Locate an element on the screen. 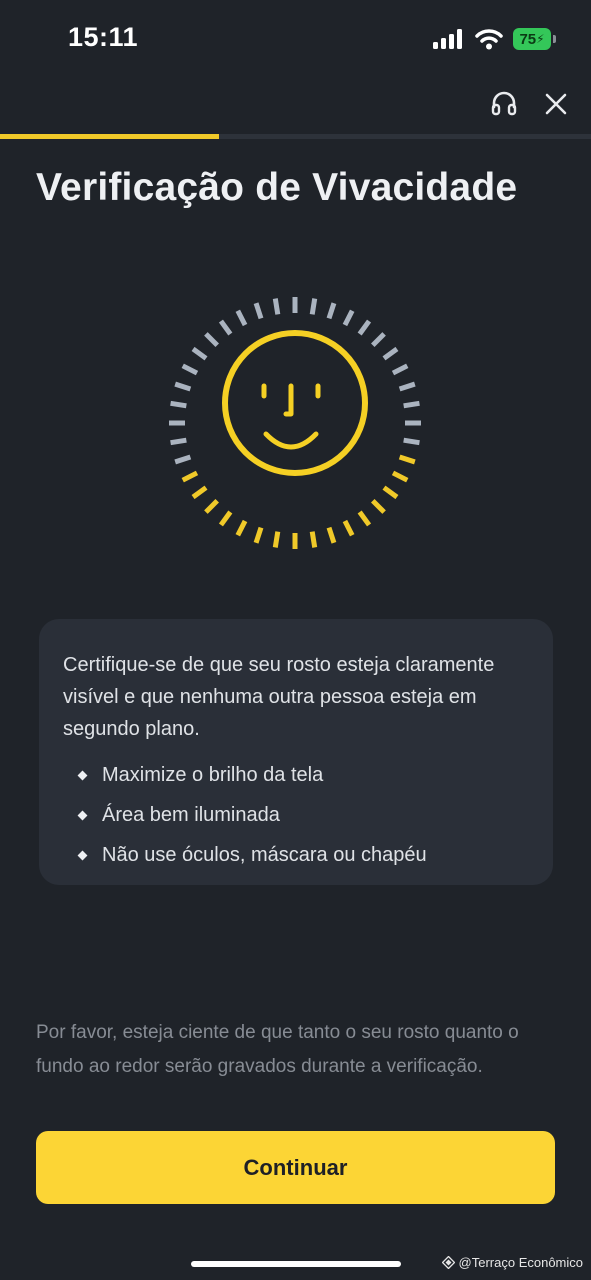 The height and width of the screenshot is (1280, 591). tip-item: Área bem iluminada is located at coordinates (294, 815).